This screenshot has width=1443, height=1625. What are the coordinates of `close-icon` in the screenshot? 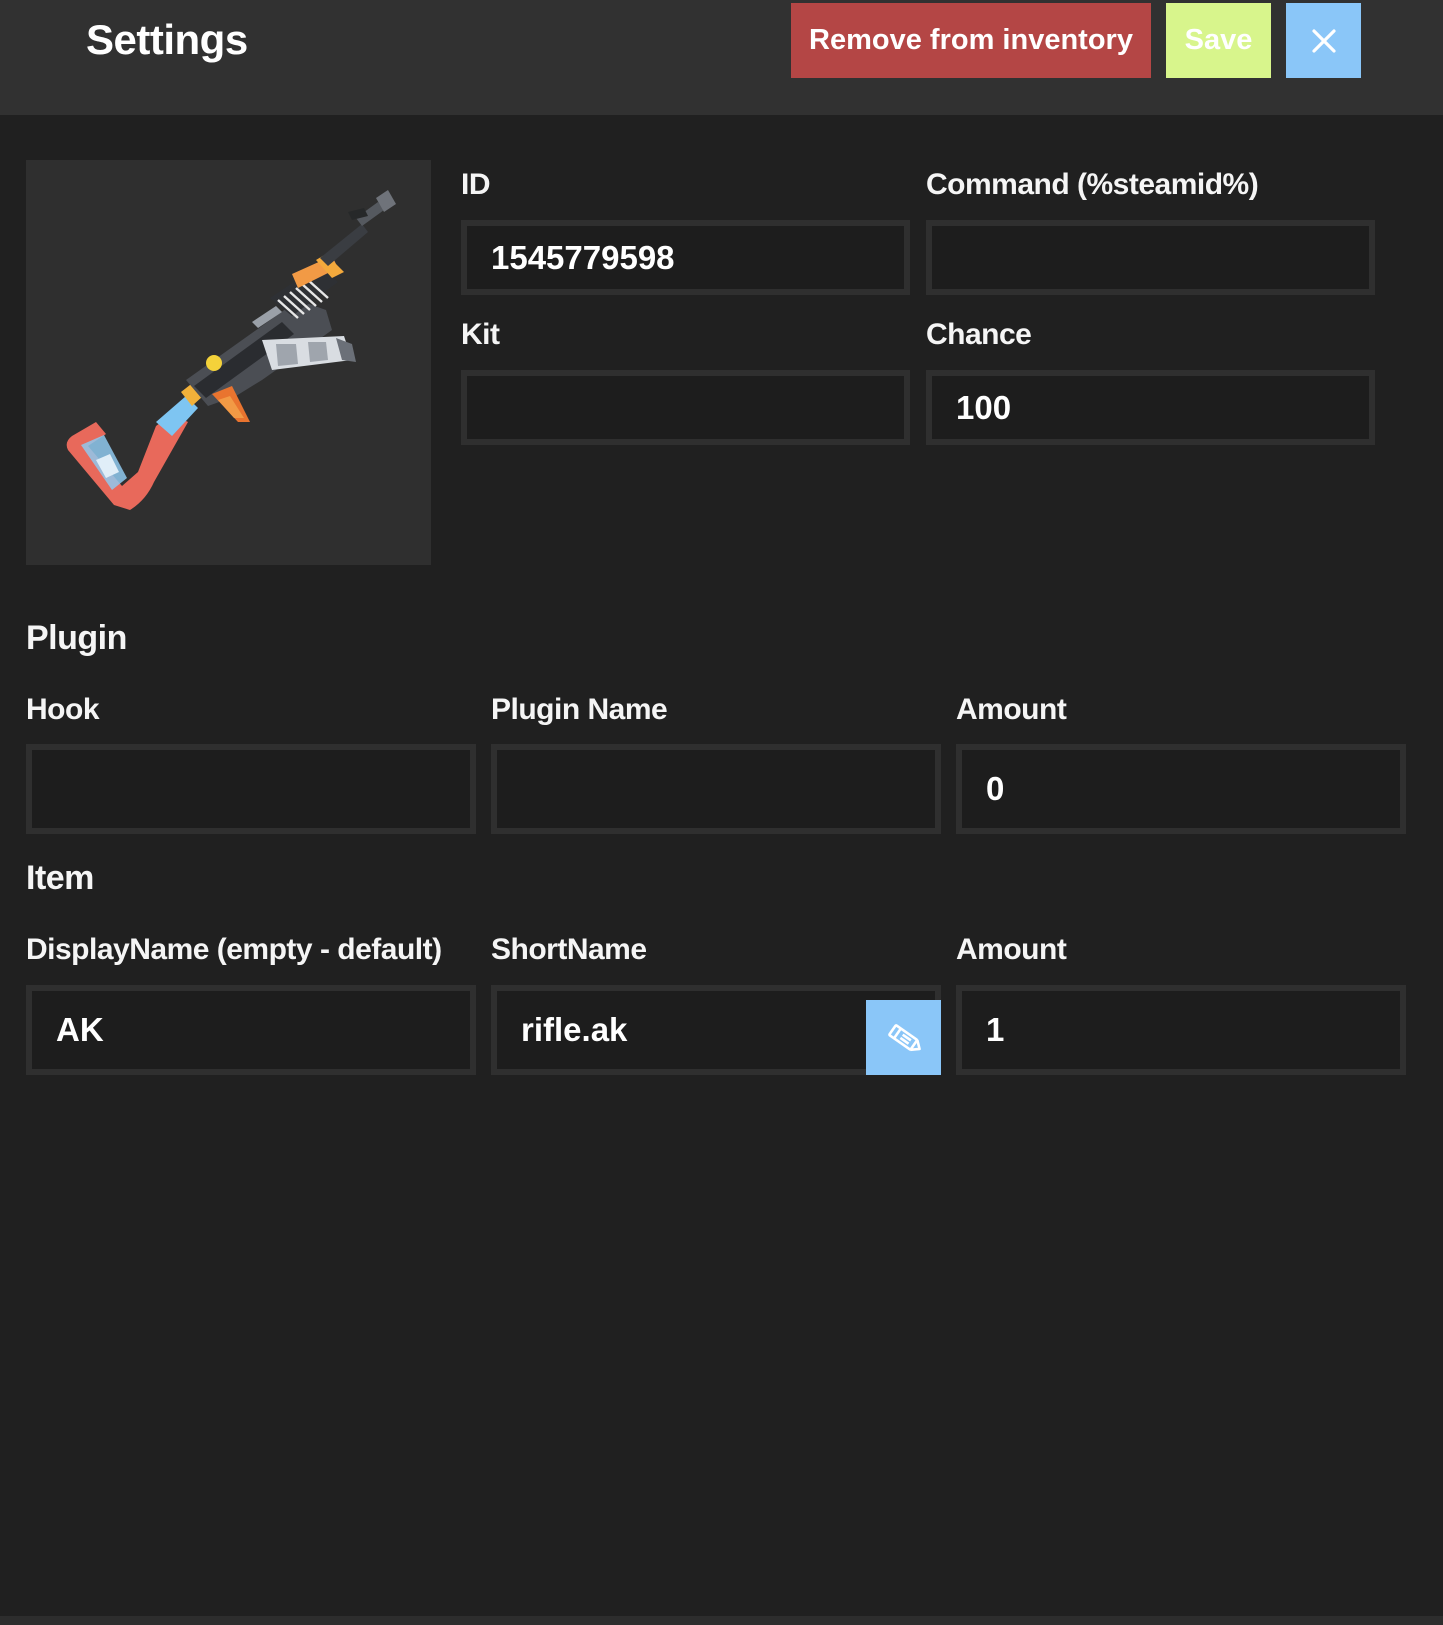 It's located at (1323, 40).